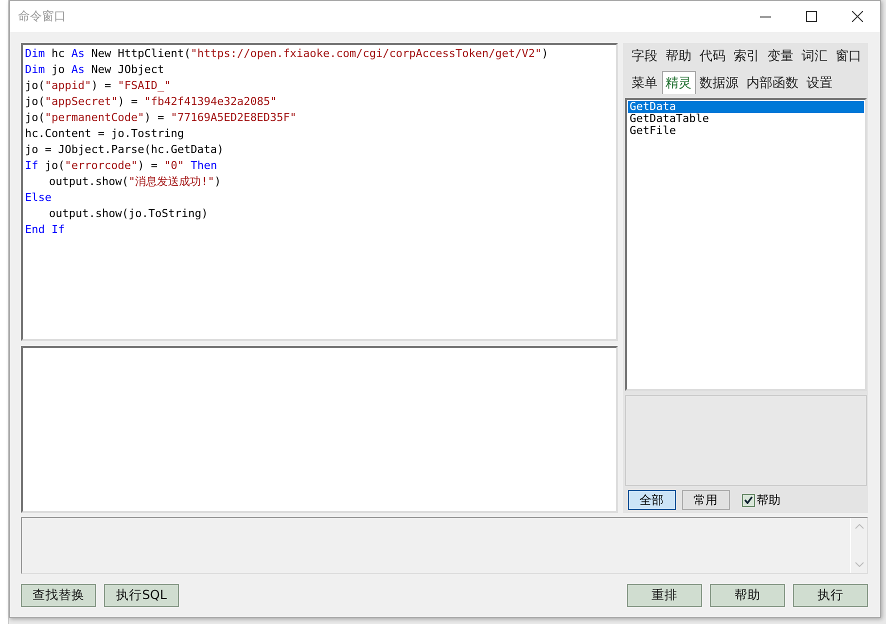  What do you see at coordinates (830, 595) in the screenshot?
I see `action-button: 执行` at bounding box center [830, 595].